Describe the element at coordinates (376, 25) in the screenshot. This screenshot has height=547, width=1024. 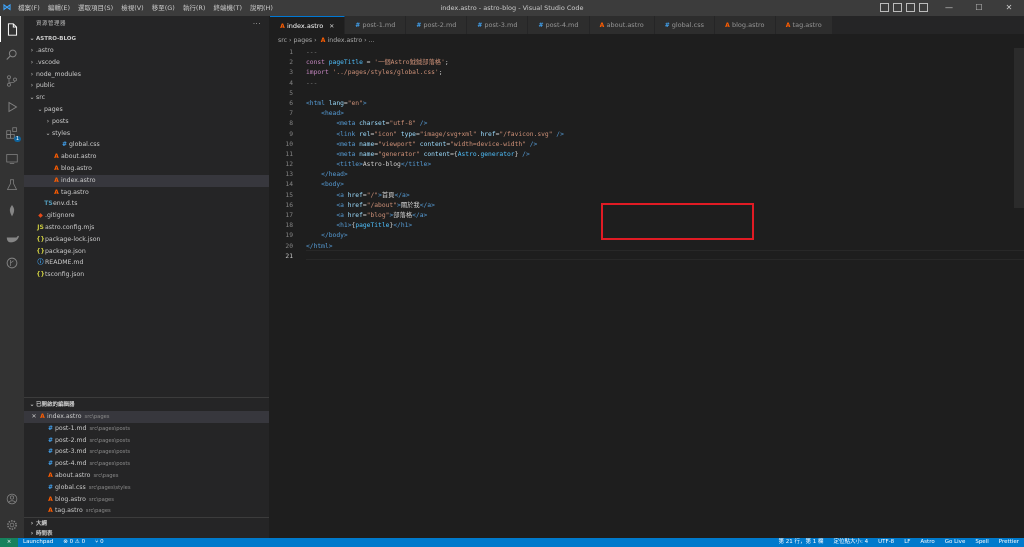
I see `tab-post-1-md: # post-1.md` at that location.